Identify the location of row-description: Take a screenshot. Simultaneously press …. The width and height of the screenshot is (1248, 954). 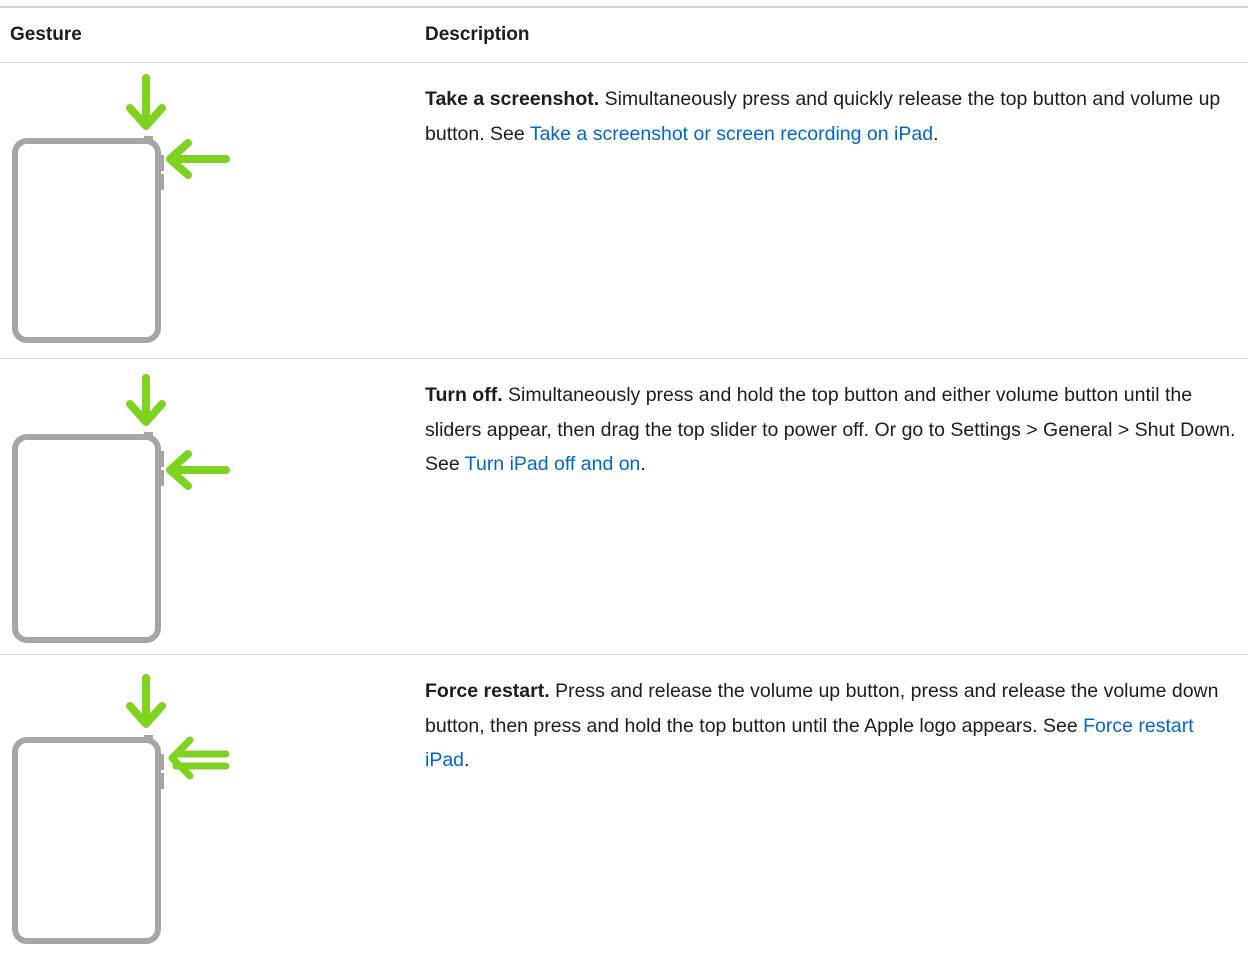
(832, 116).